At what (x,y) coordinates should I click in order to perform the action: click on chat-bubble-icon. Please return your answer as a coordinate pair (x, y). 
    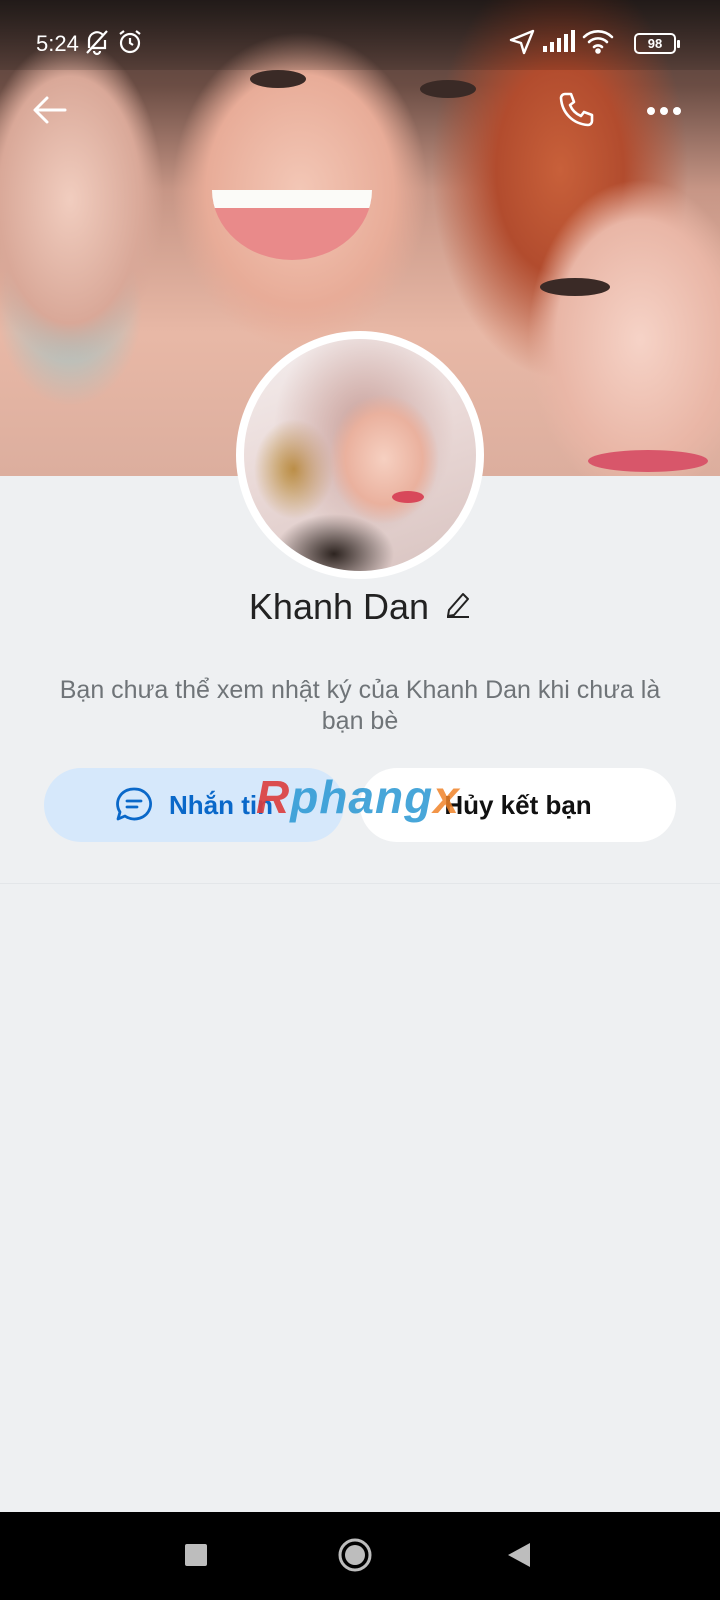
    Looking at the image, I should click on (134, 805).